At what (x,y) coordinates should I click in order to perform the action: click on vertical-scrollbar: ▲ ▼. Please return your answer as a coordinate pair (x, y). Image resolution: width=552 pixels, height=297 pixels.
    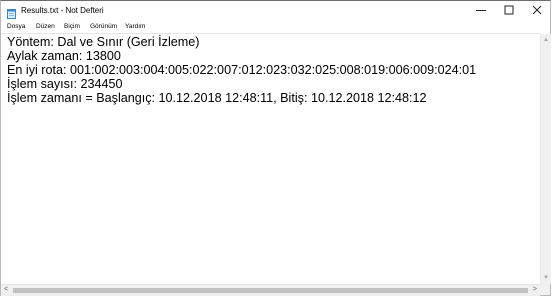
    Looking at the image, I should click on (545, 159).